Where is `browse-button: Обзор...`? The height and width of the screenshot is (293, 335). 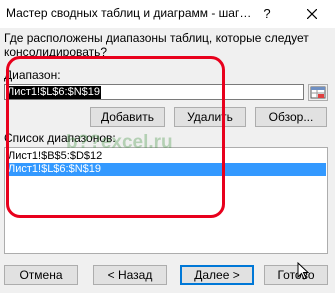 browse-button: Обзор... is located at coordinates (291, 117).